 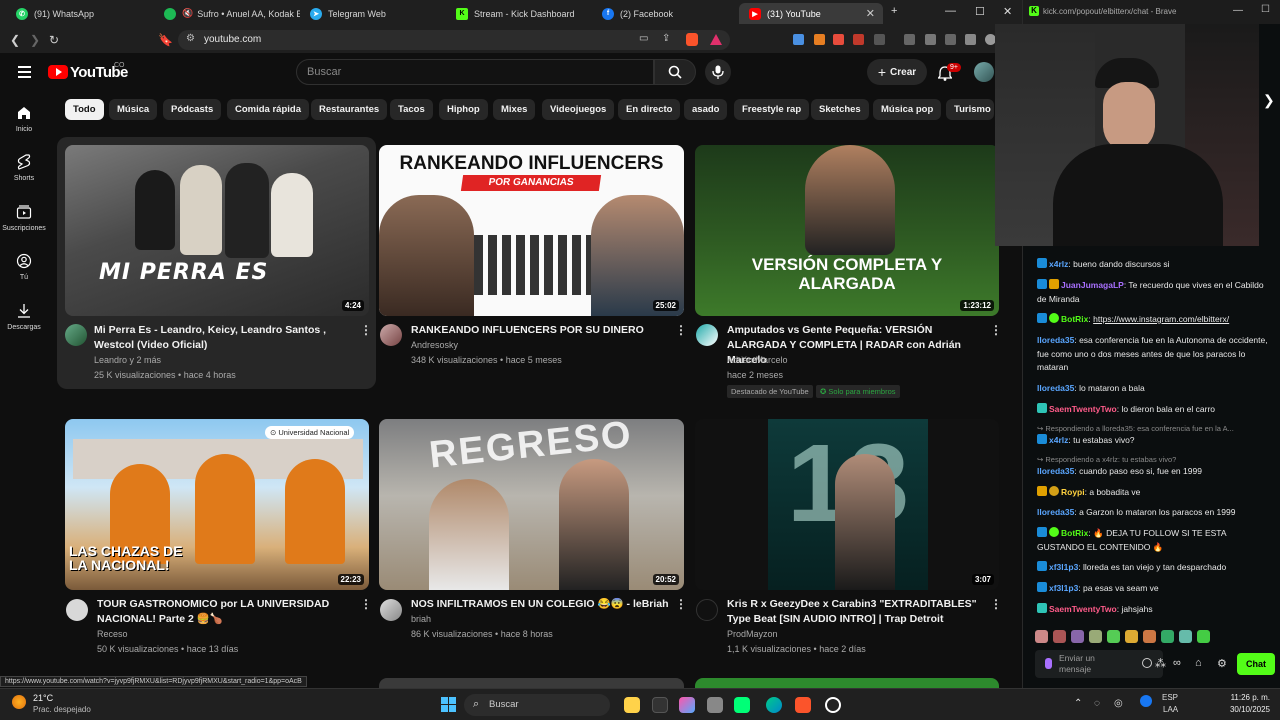 What do you see at coordinates (24, 168) in the screenshot?
I see `nav-shorts: Shorts` at bounding box center [24, 168].